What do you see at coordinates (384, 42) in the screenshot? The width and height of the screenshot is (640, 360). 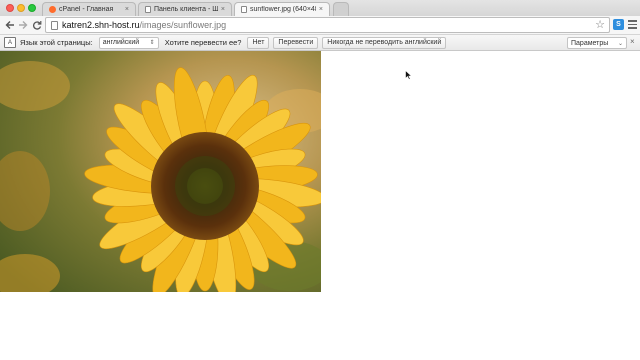 I see `never-translate-button: Никогда не переводить английский` at bounding box center [384, 42].